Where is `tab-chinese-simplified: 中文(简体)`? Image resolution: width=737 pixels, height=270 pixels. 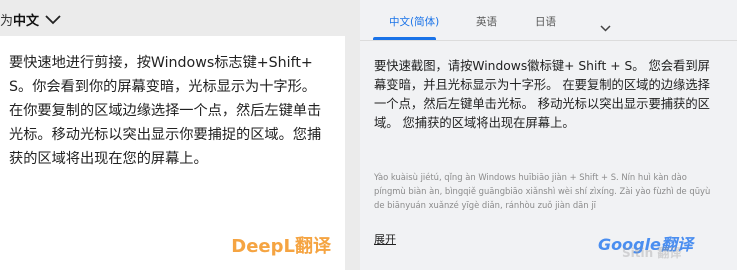 tab-chinese-simplified: 中文(简体) is located at coordinates (414, 21).